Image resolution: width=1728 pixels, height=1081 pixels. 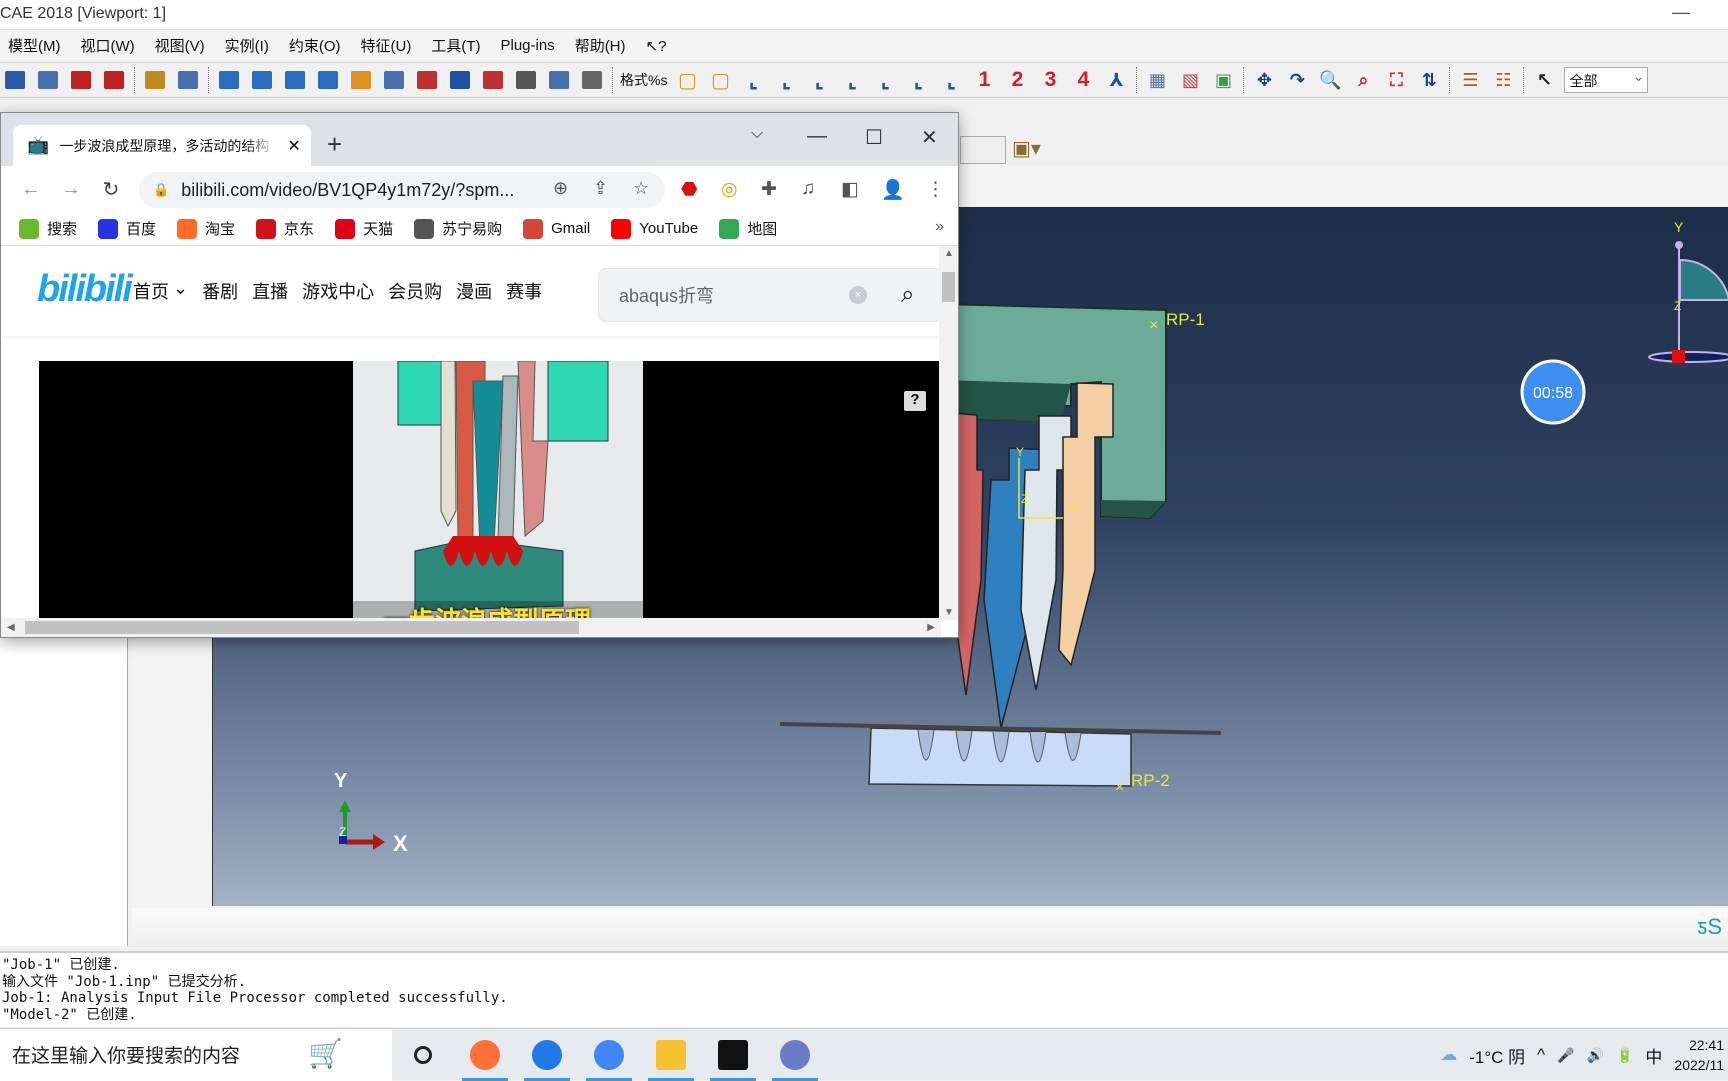 What do you see at coordinates (1083, 80) in the screenshot?
I see `view-number-button: 4` at bounding box center [1083, 80].